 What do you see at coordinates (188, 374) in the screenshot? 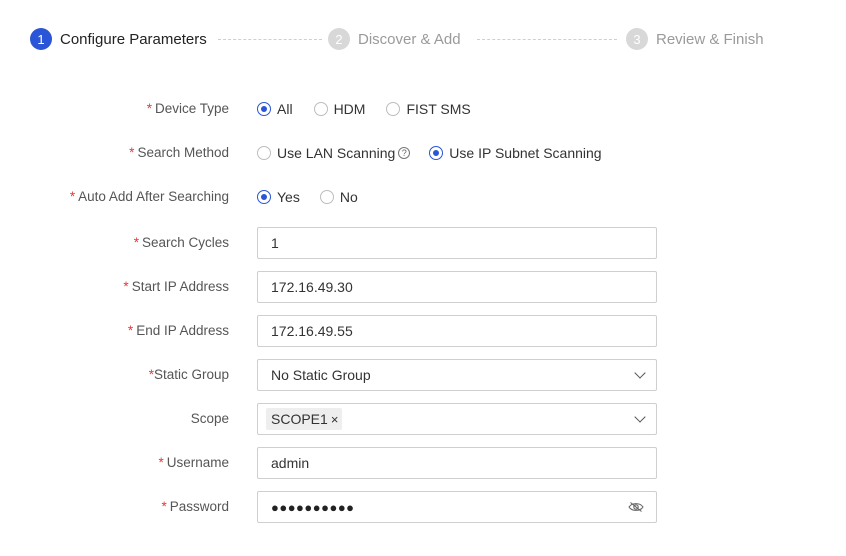
I see `static-group-label: *Static Group` at bounding box center [188, 374].